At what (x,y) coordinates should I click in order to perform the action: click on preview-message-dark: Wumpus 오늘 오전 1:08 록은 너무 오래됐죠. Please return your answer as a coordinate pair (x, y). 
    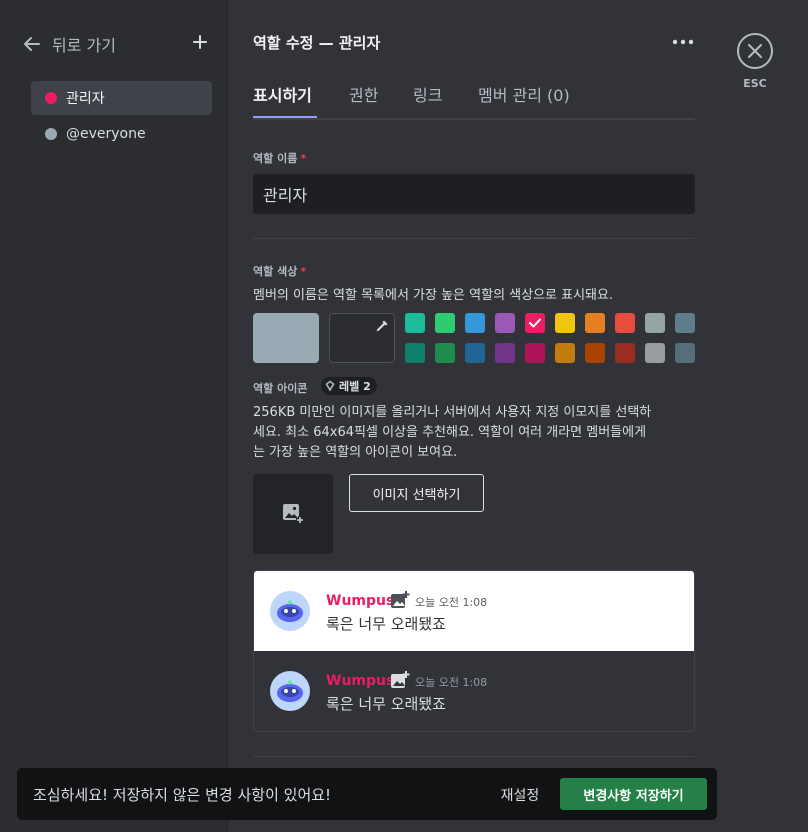
    Looking at the image, I should click on (474, 691).